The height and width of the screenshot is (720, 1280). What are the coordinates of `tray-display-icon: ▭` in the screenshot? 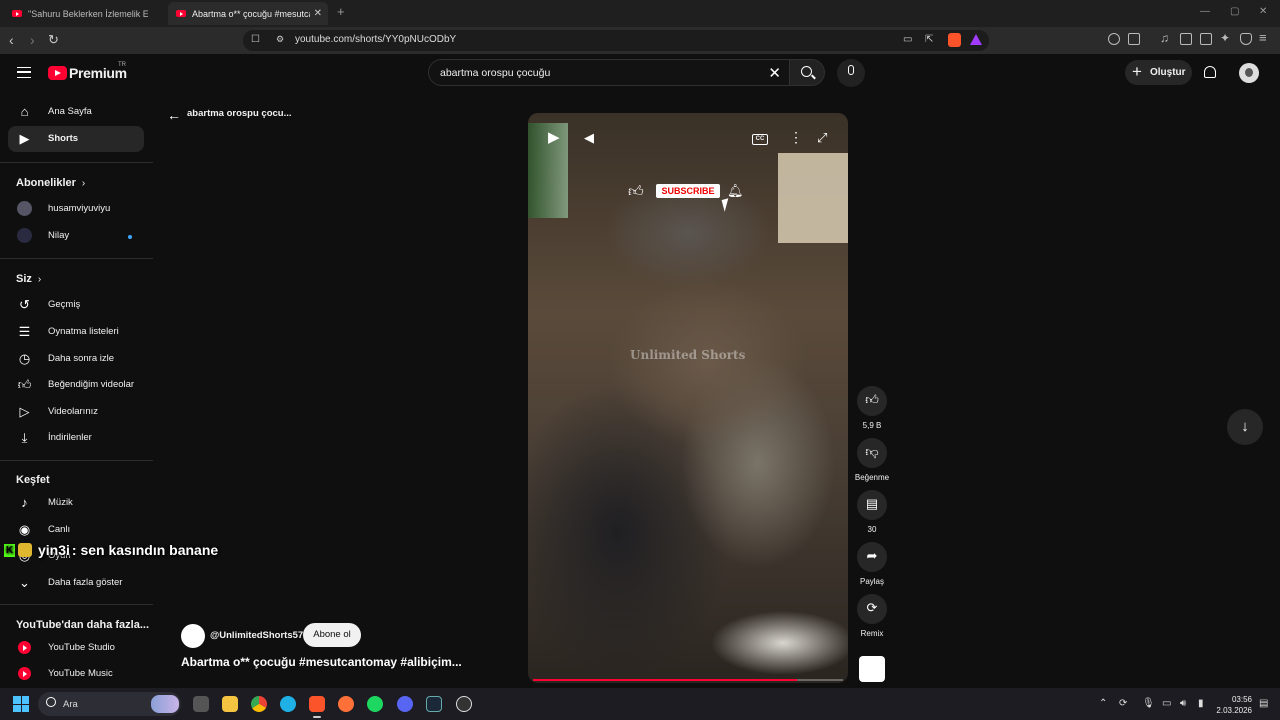 It's located at (1166, 703).